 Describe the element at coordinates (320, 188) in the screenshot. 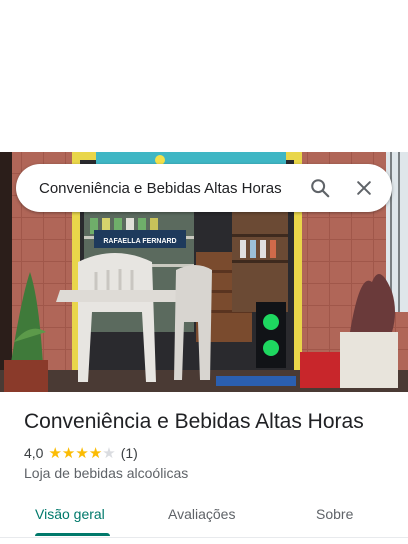

I see `search-icon` at that location.